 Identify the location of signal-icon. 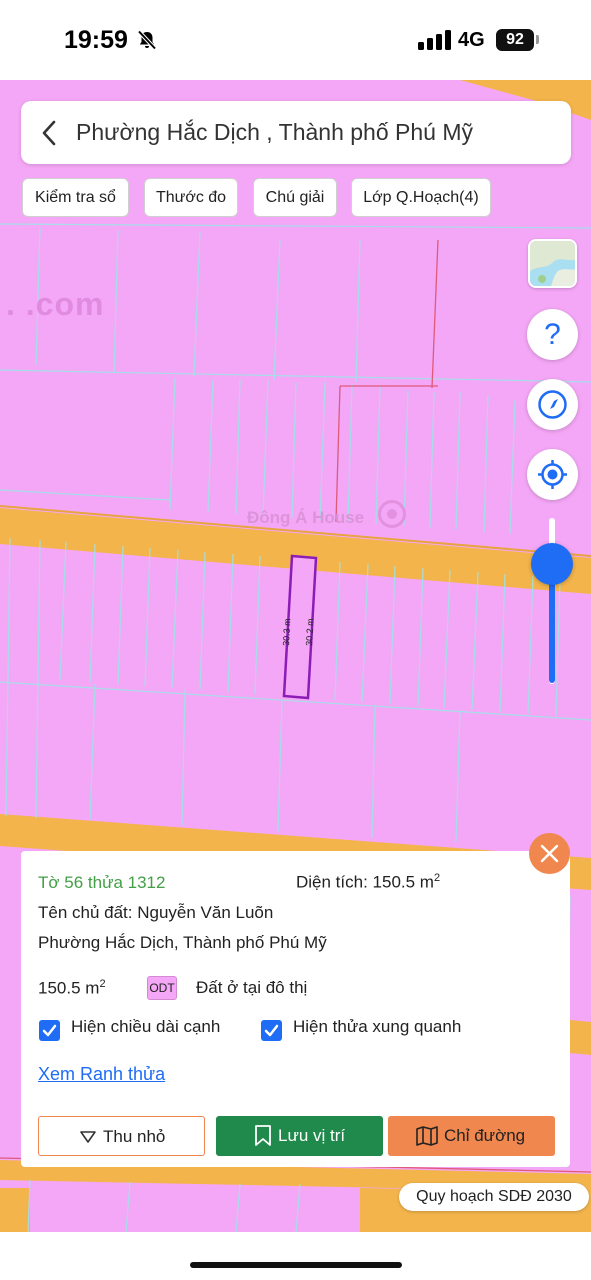
(434, 40).